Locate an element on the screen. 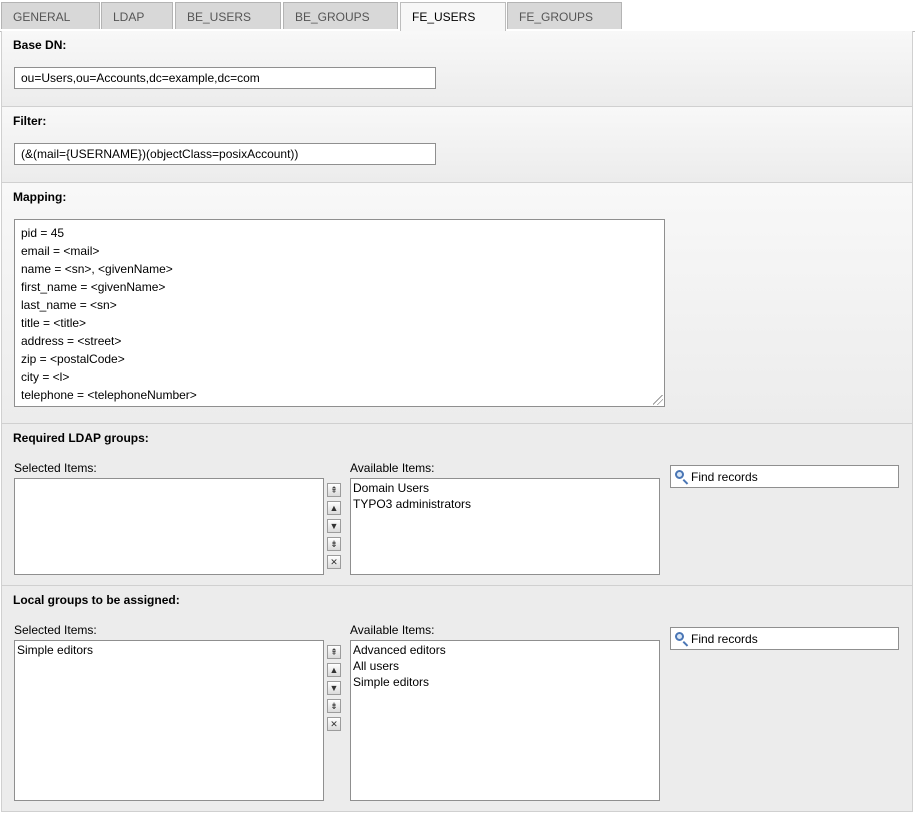  mapping-line: title = <title> is located at coordinates (54, 323).